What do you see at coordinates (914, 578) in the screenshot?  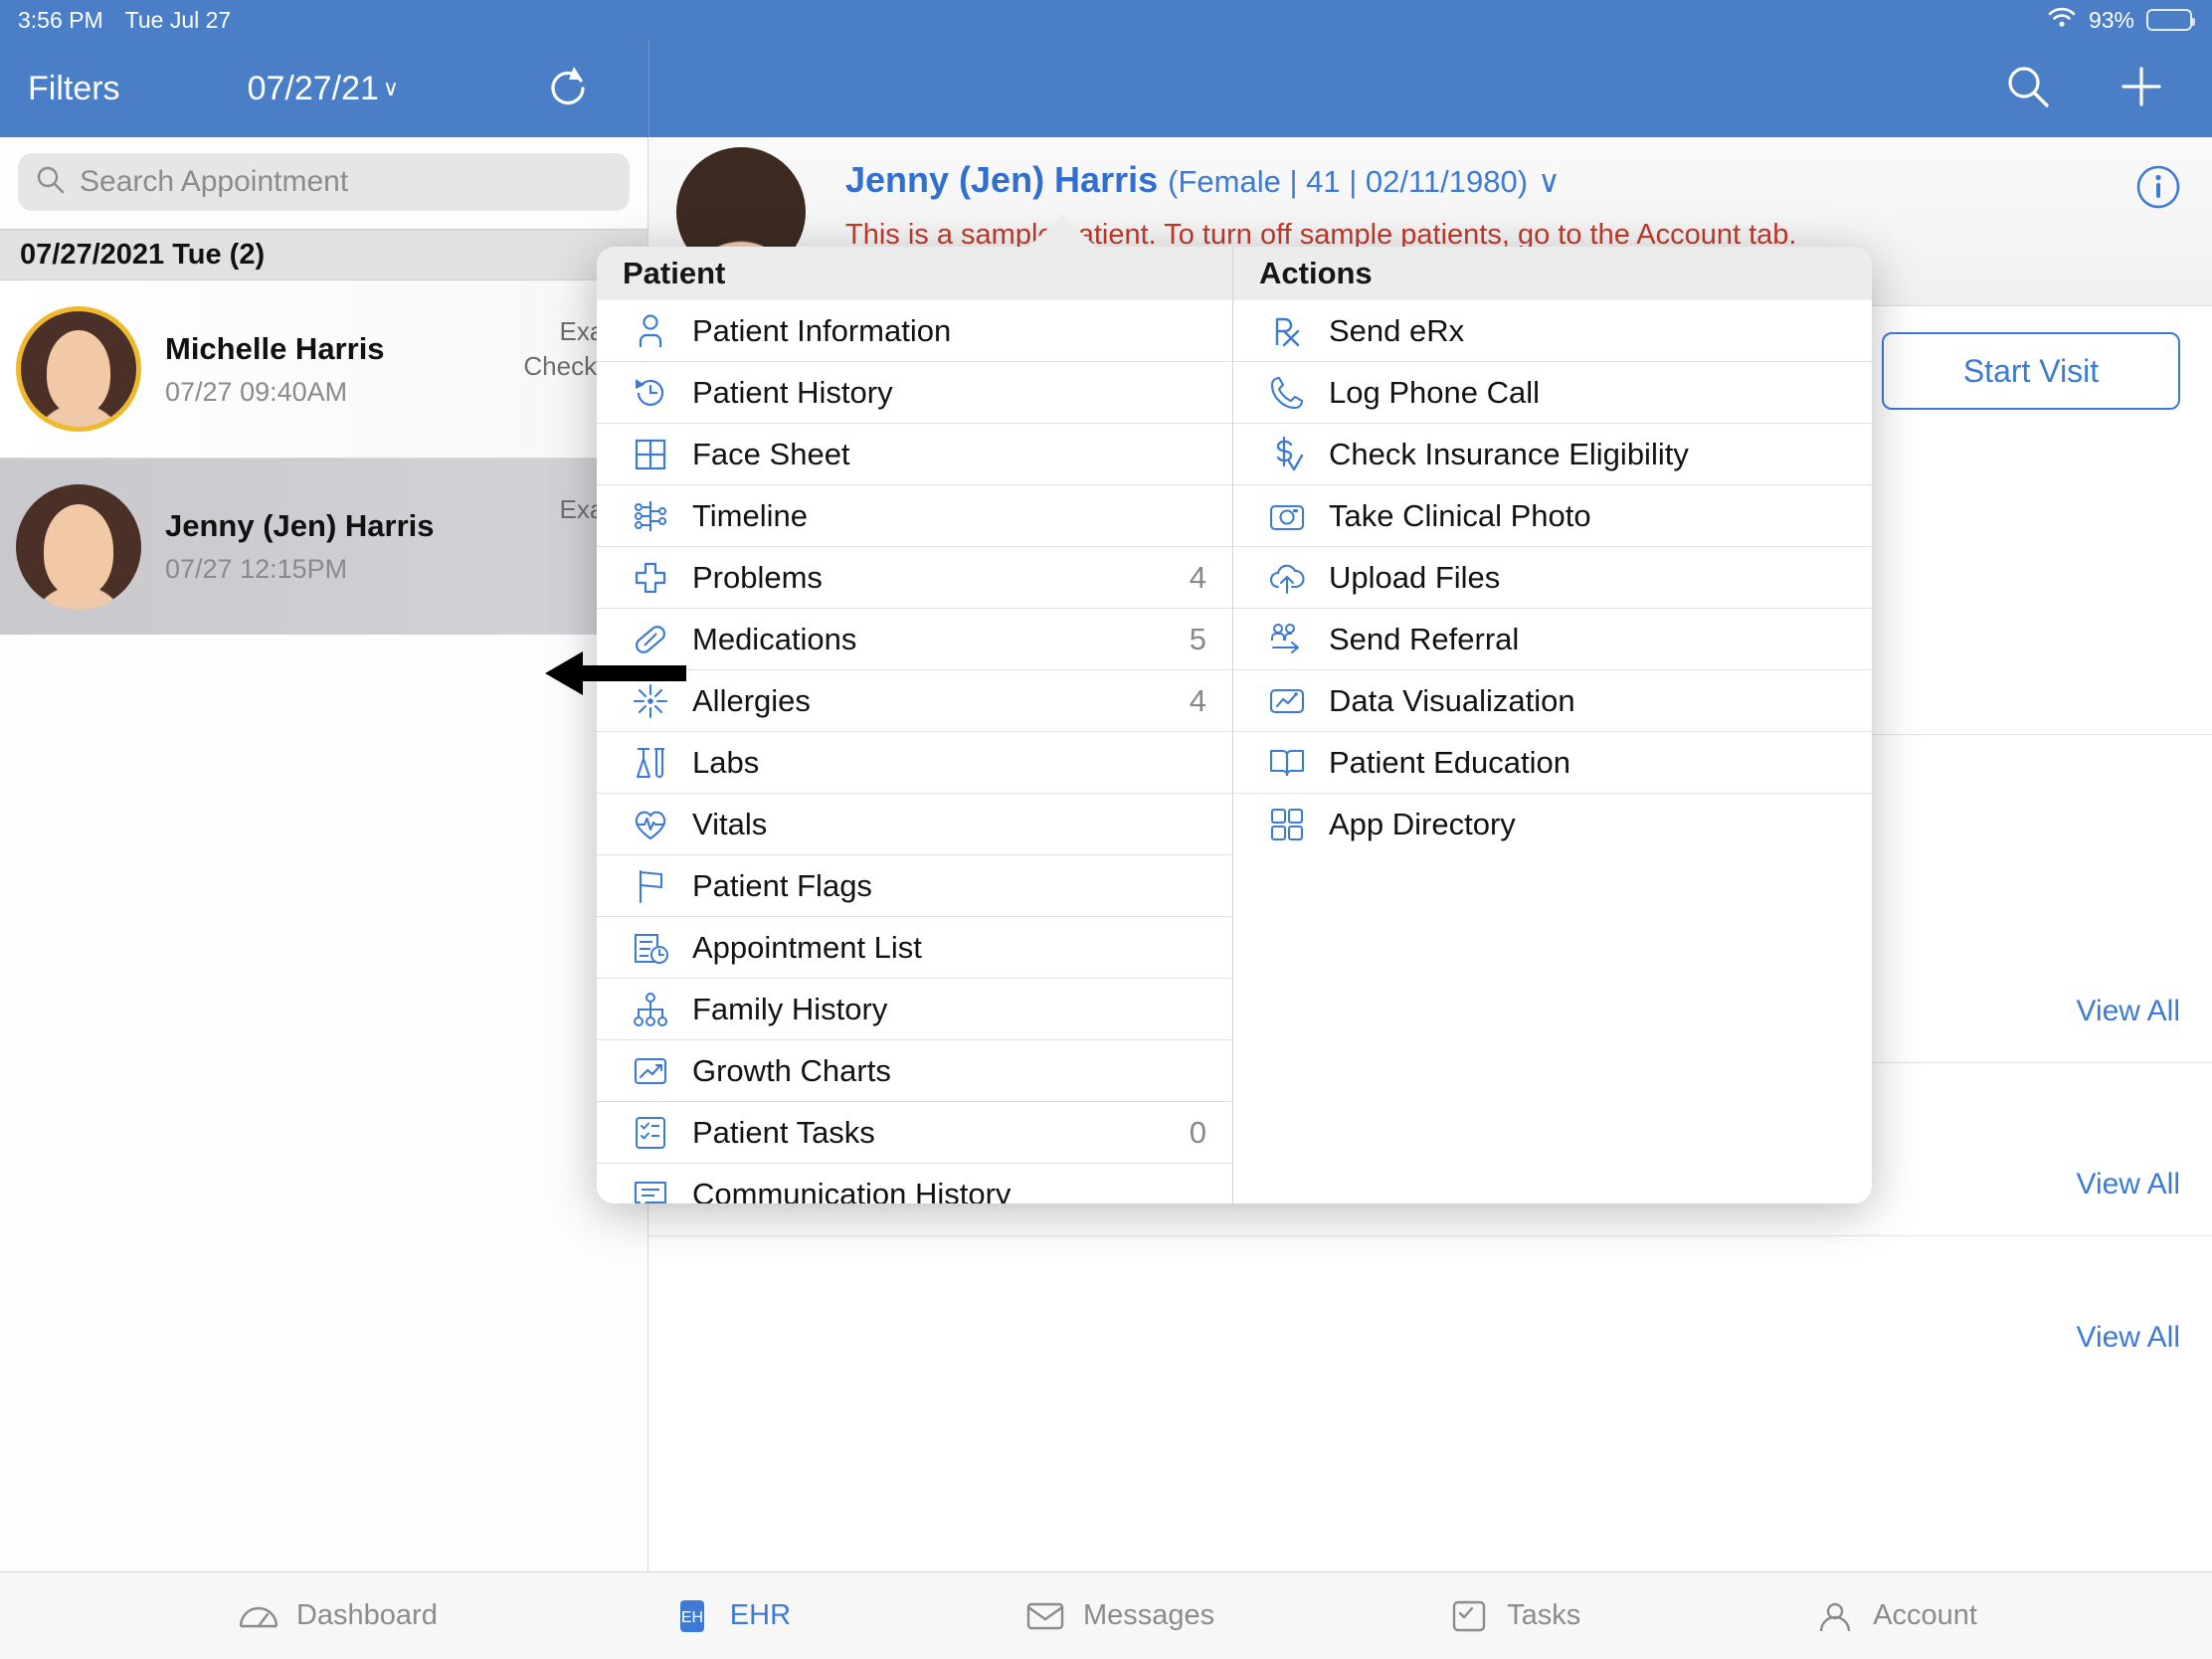 I see `menu-item-problems: Problems 4` at bounding box center [914, 578].